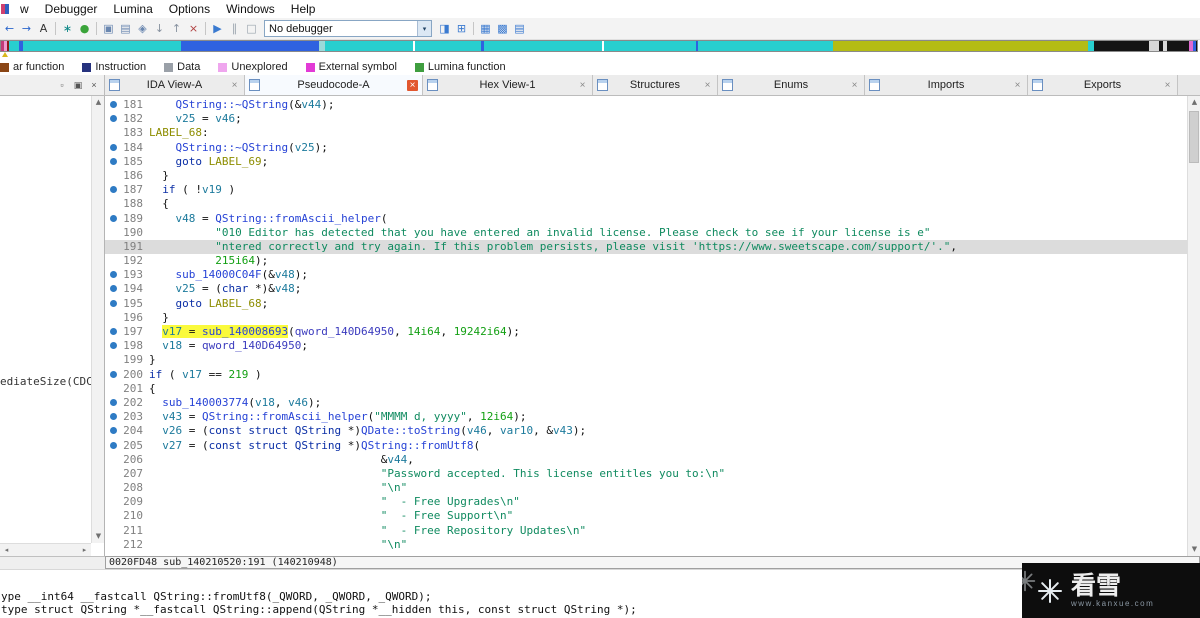 The width and height of the screenshot is (1200, 618). What do you see at coordinates (652, 502) in the screenshot?
I see `code-line-209: 209 " - Free Upgrades\n"` at bounding box center [652, 502].